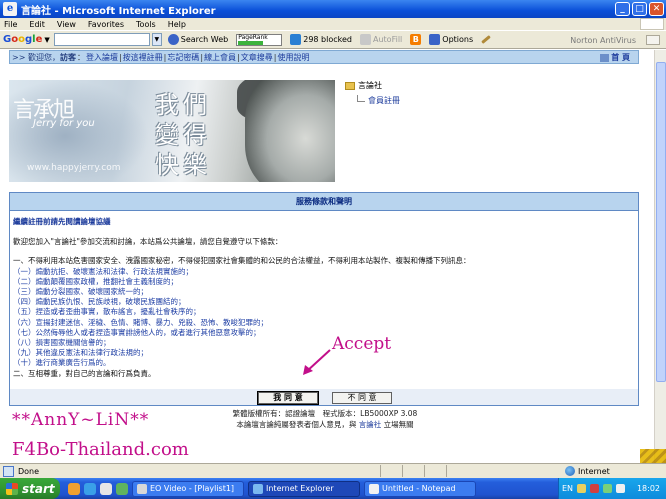 The image size is (666, 499). What do you see at coordinates (80, 292) in the screenshot?
I see `terms-item: （三）煽動分裂國家、破壞國家統一的；` at bounding box center [80, 292].